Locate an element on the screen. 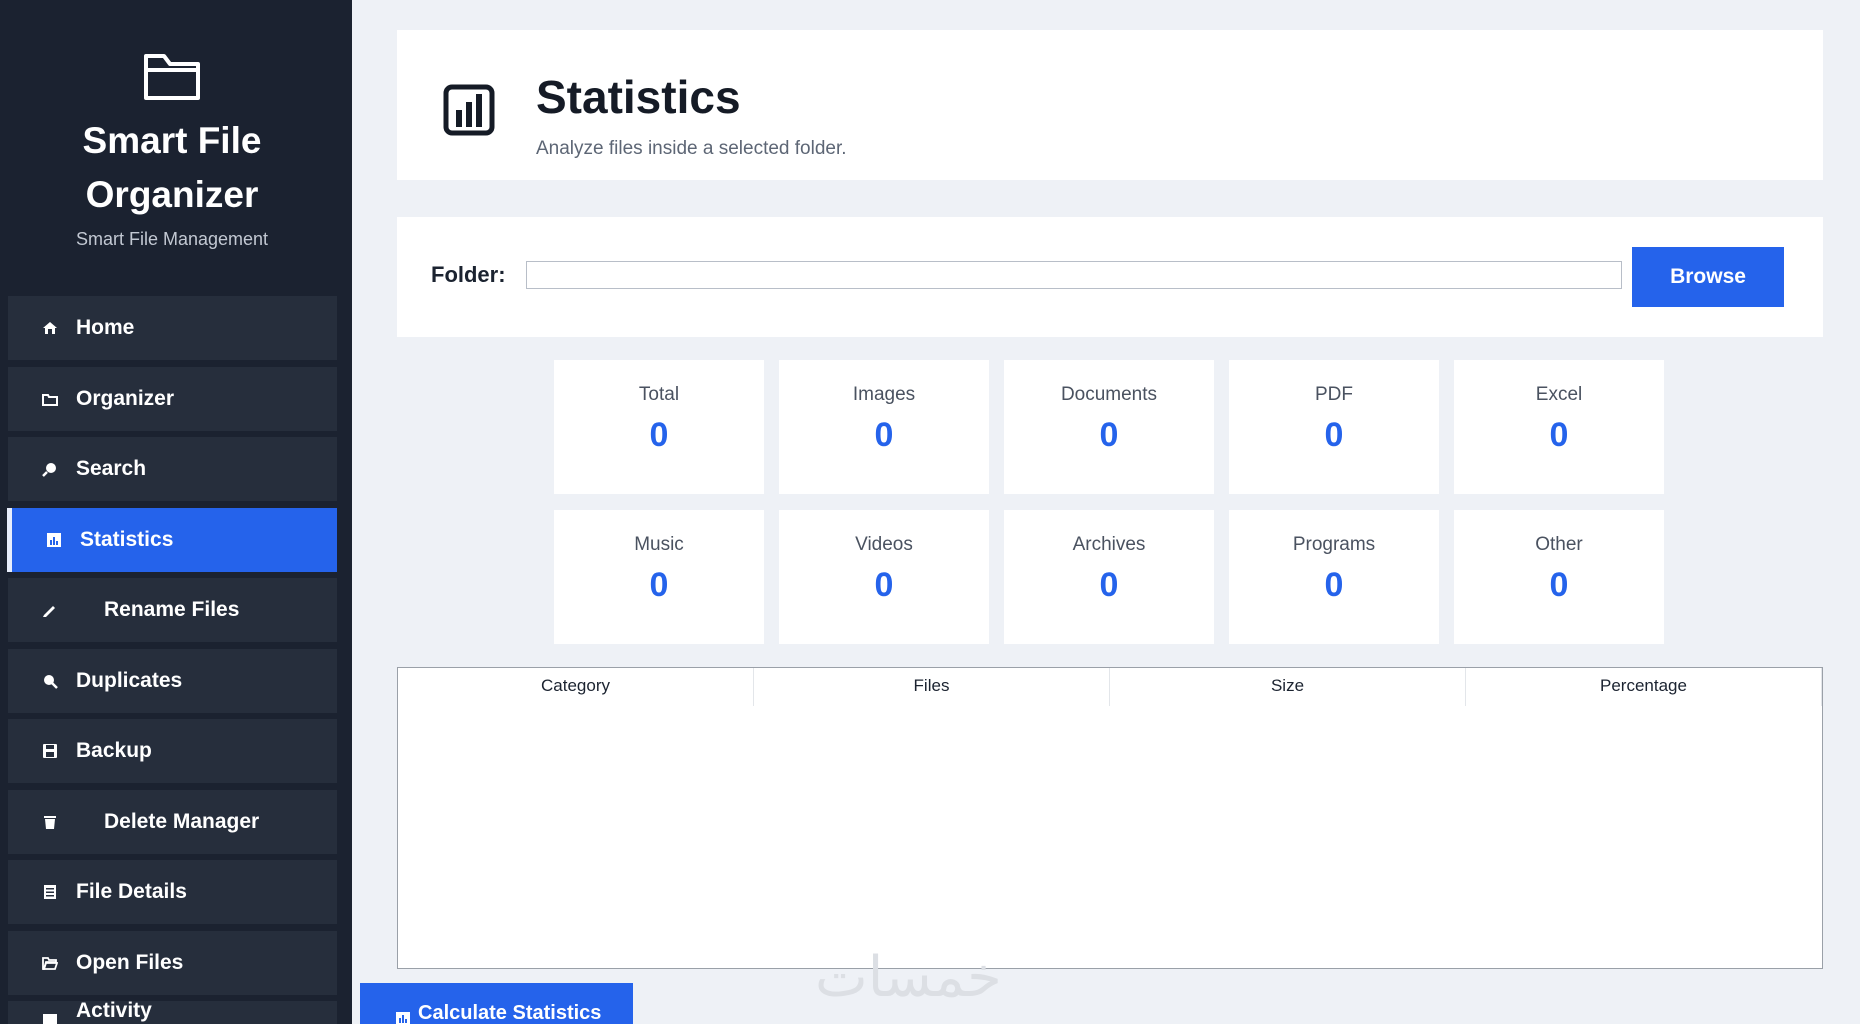  sidebar-item-label: Rename Files is located at coordinates (172, 609).